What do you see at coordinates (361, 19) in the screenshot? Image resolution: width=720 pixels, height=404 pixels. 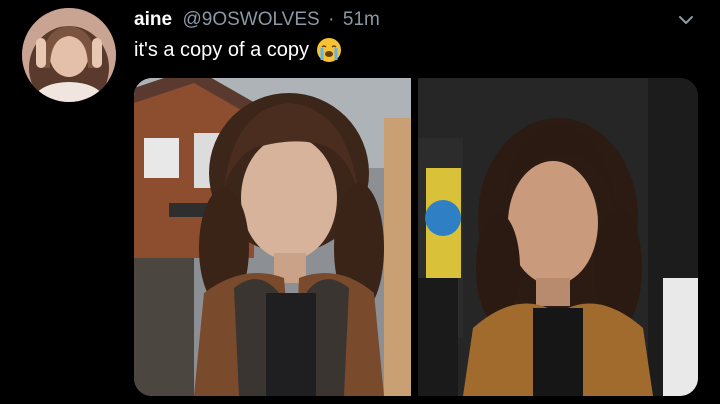 I see `timestamp: 51m` at bounding box center [361, 19].